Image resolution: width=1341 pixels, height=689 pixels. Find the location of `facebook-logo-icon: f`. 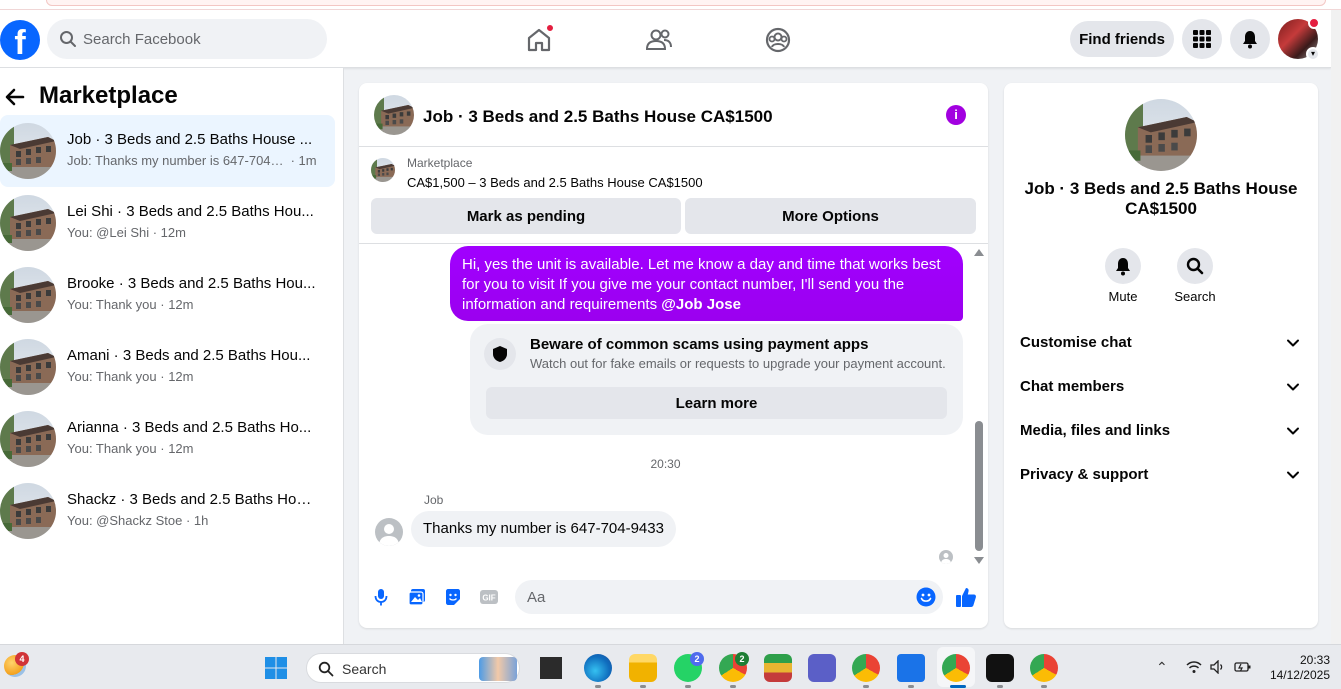

facebook-logo-icon: f is located at coordinates (20, 40).